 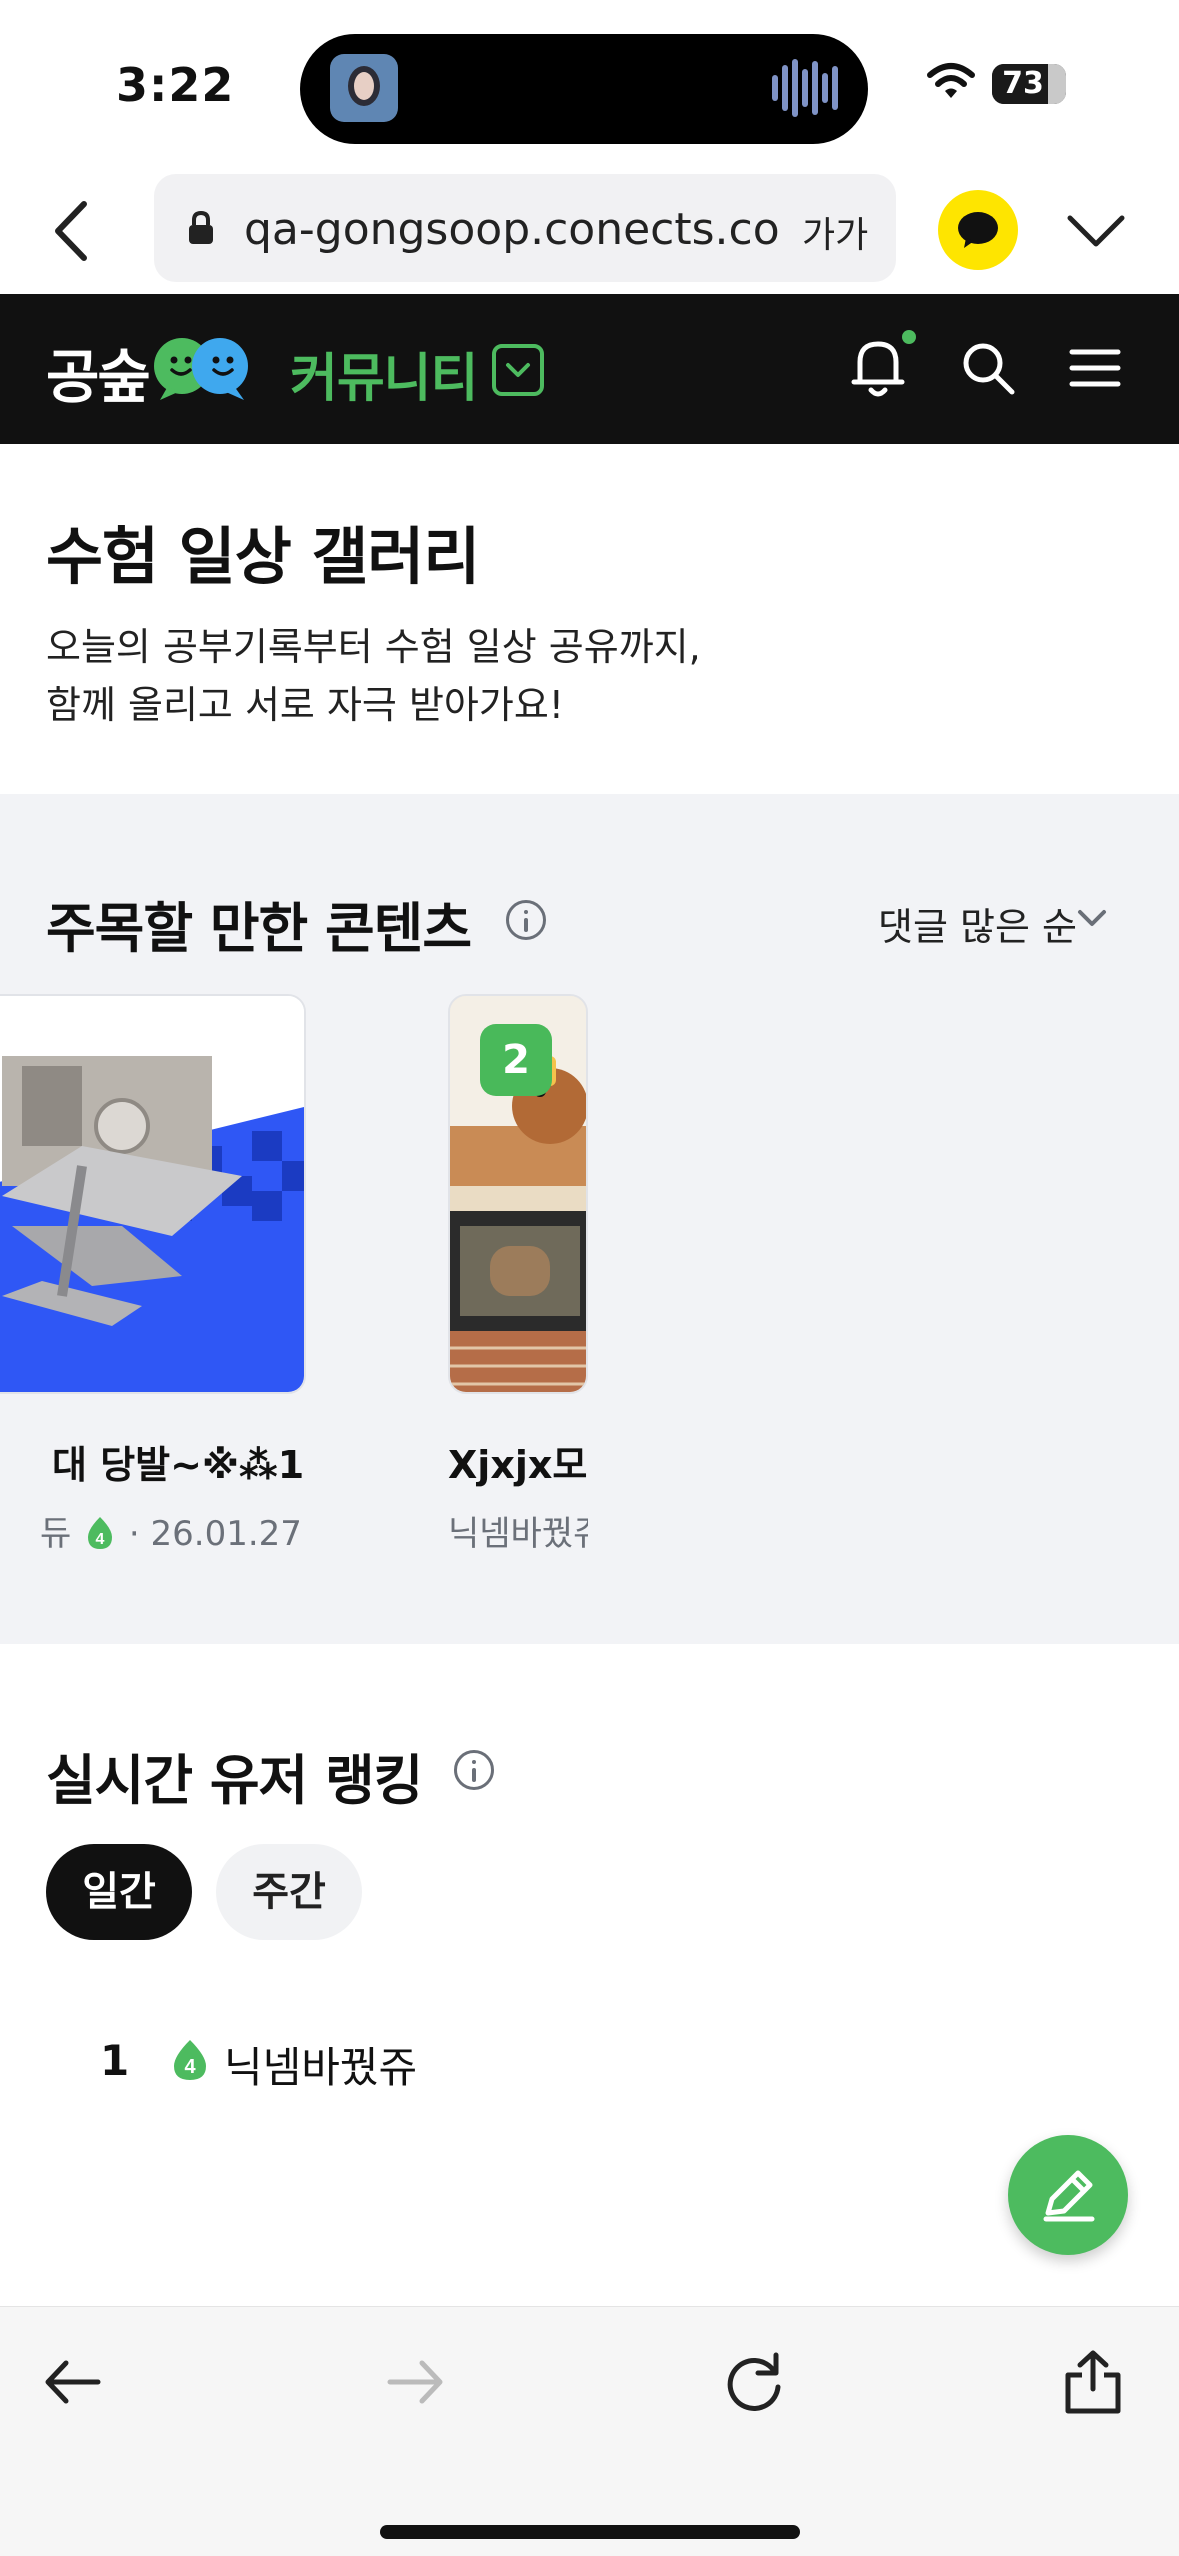 What do you see at coordinates (516, 1060) in the screenshot?
I see `rank-badge: 2` at bounding box center [516, 1060].